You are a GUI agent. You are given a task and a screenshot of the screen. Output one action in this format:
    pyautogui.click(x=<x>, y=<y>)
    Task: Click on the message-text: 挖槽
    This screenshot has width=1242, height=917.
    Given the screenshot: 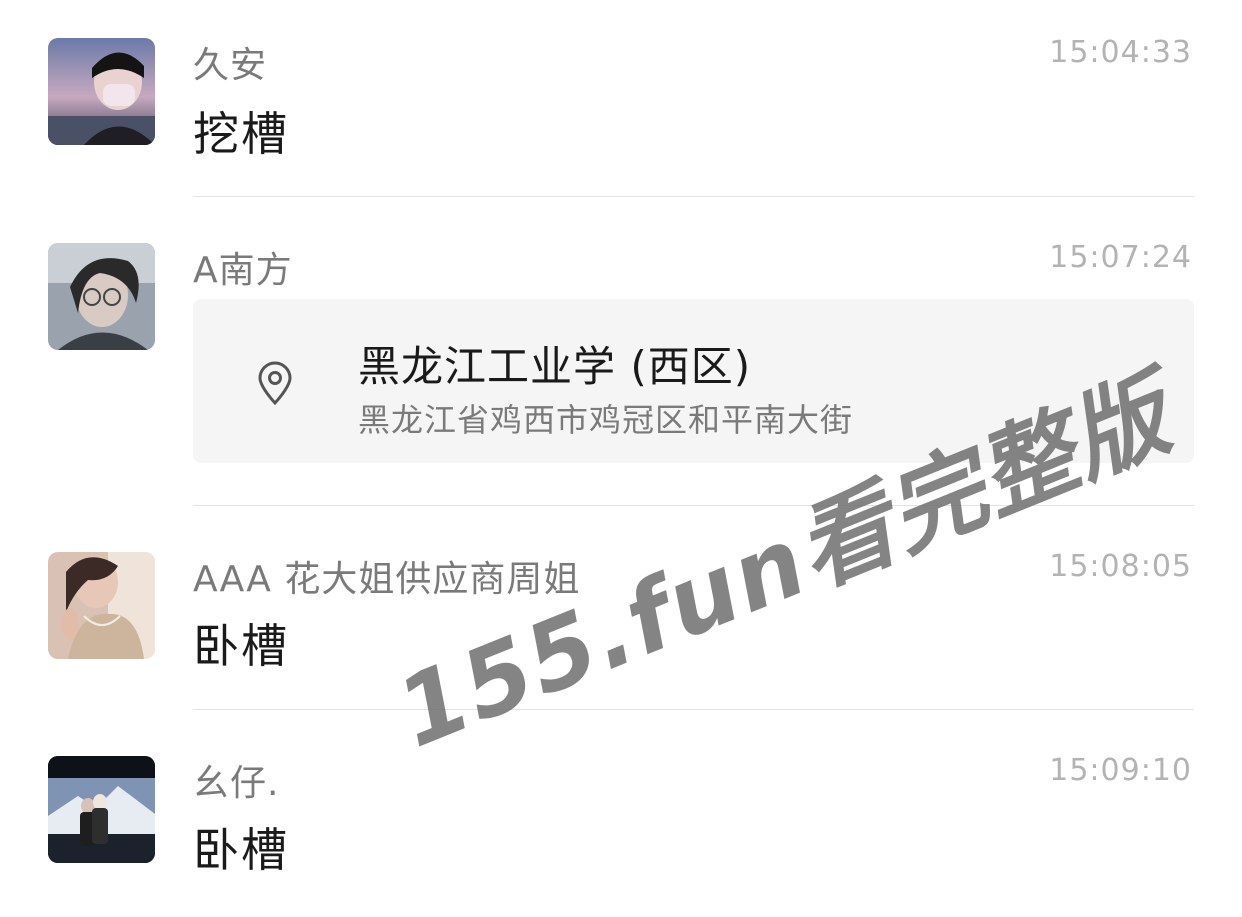 What is the action you would take?
    pyautogui.click(x=241, y=134)
    